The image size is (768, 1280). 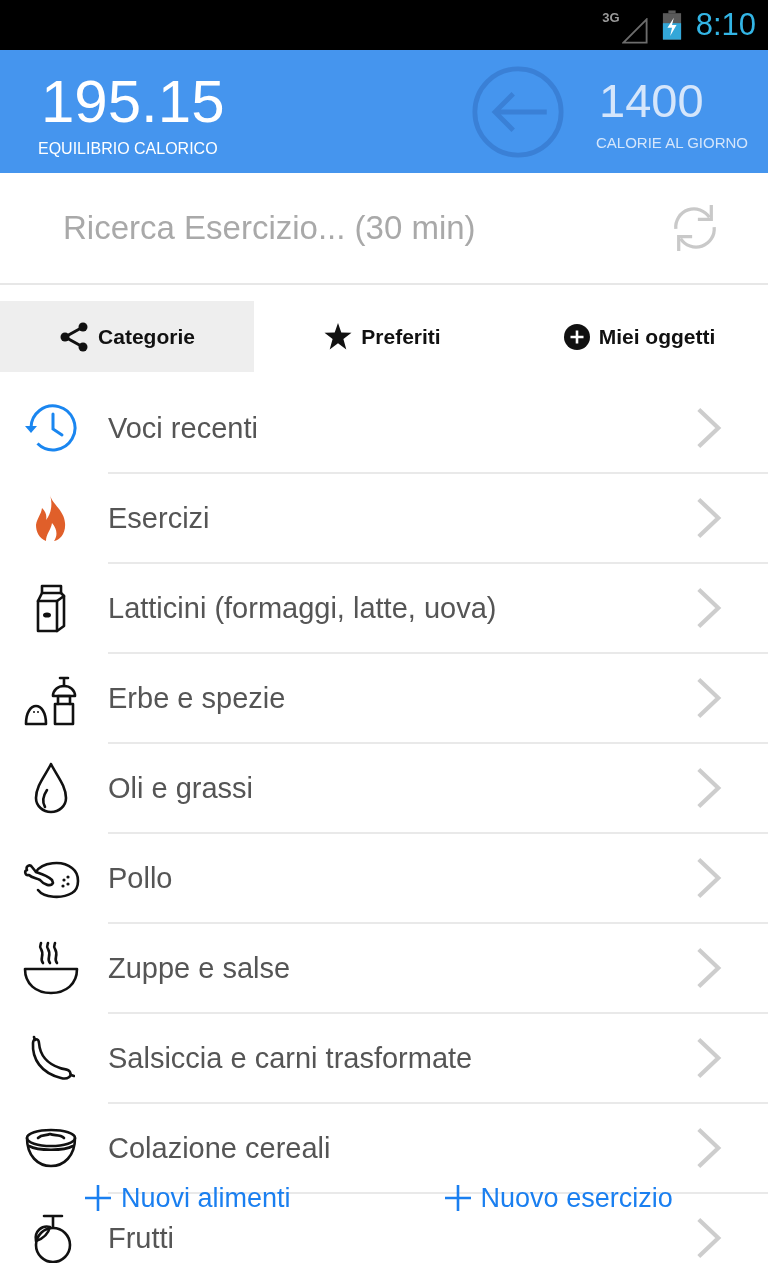 I want to click on new-food-button: Nuovi alimenti, so click(x=188, y=1198).